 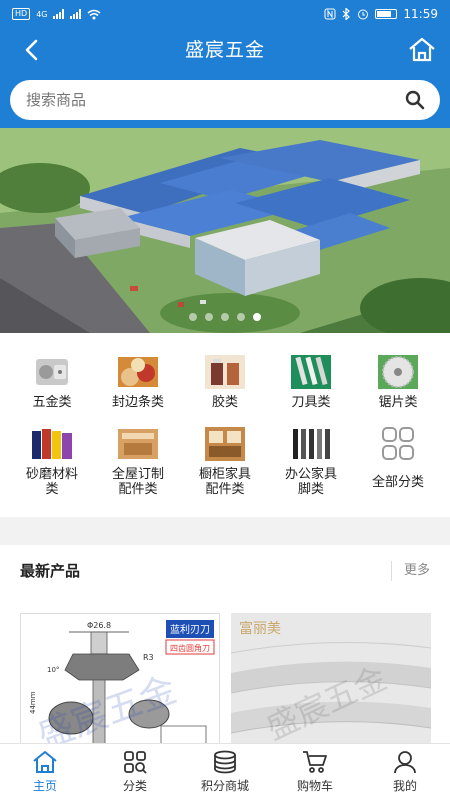 I want to click on saw-blade-icon, so click(x=398, y=372).